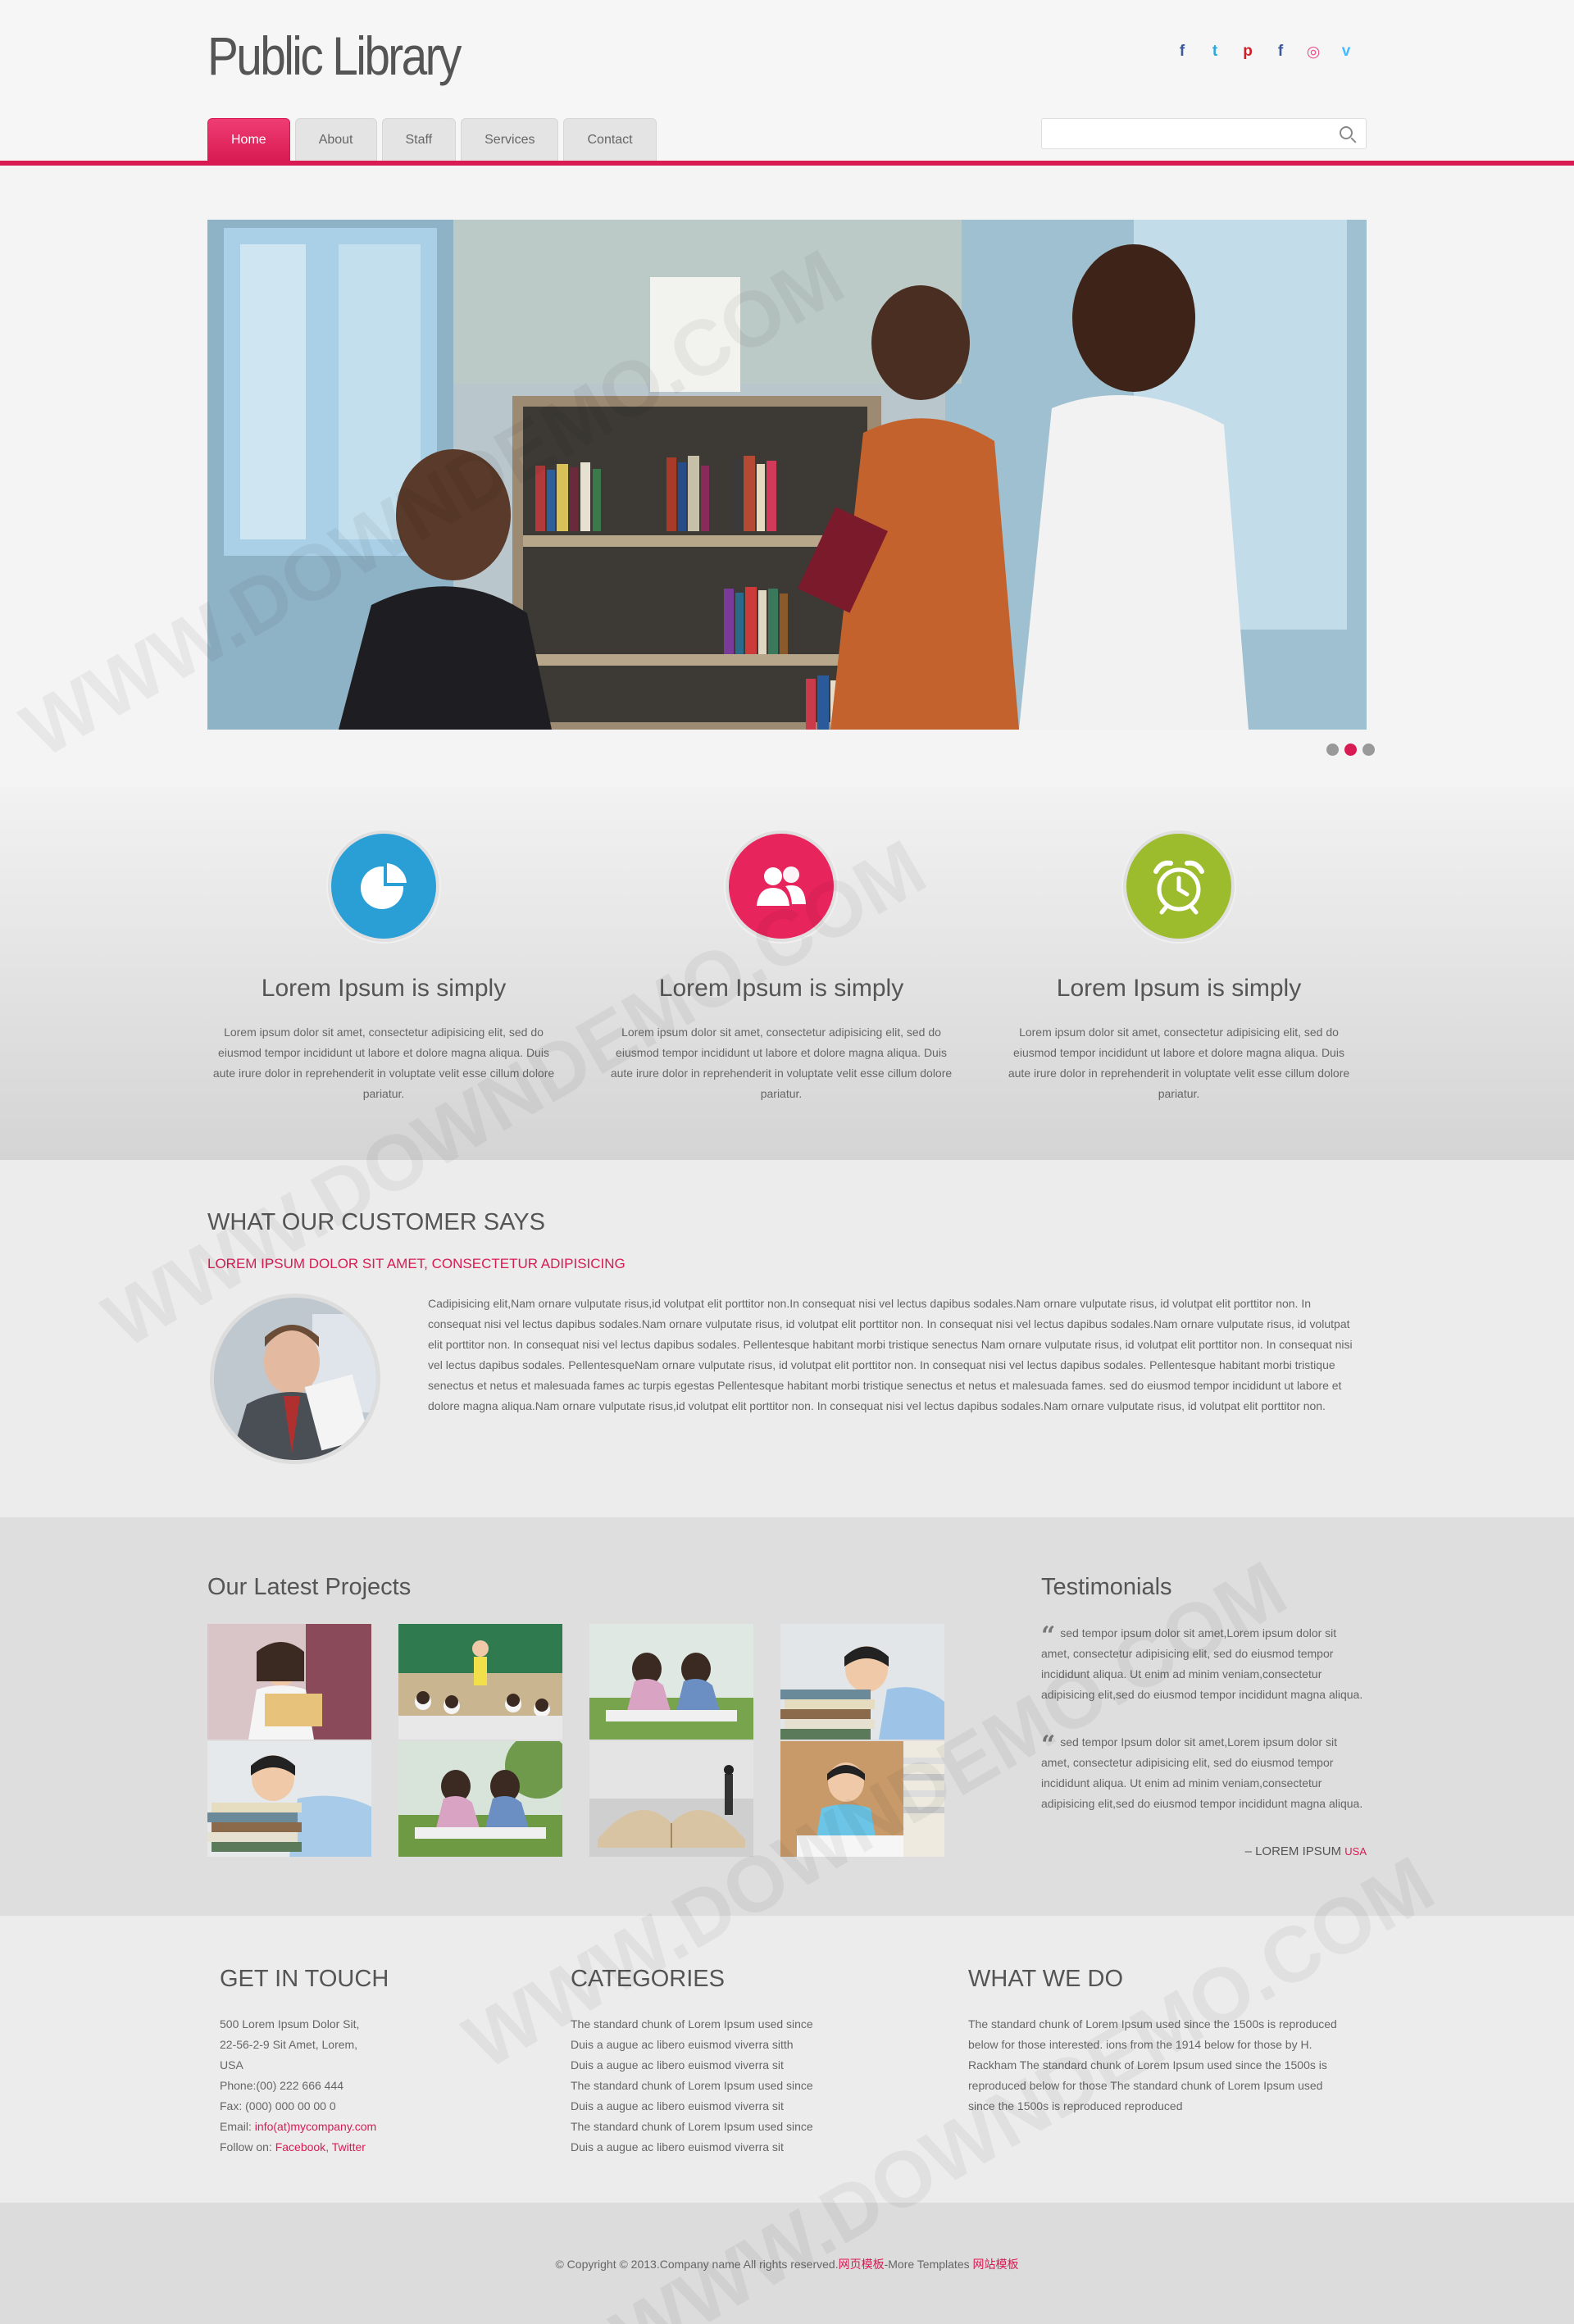 The height and width of the screenshot is (2324, 1574). What do you see at coordinates (996, 2264) in the screenshot?
I see `more-templates-link: 网站模板` at bounding box center [996, 2264].